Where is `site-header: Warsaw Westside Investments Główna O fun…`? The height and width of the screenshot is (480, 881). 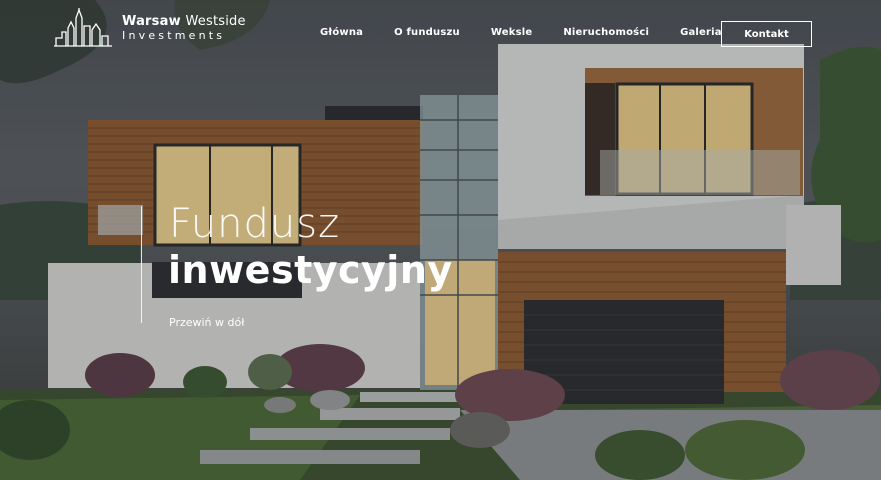
site-header: Warsaw Westside Investments Główna O fun… is located at coordinates (440, 35).